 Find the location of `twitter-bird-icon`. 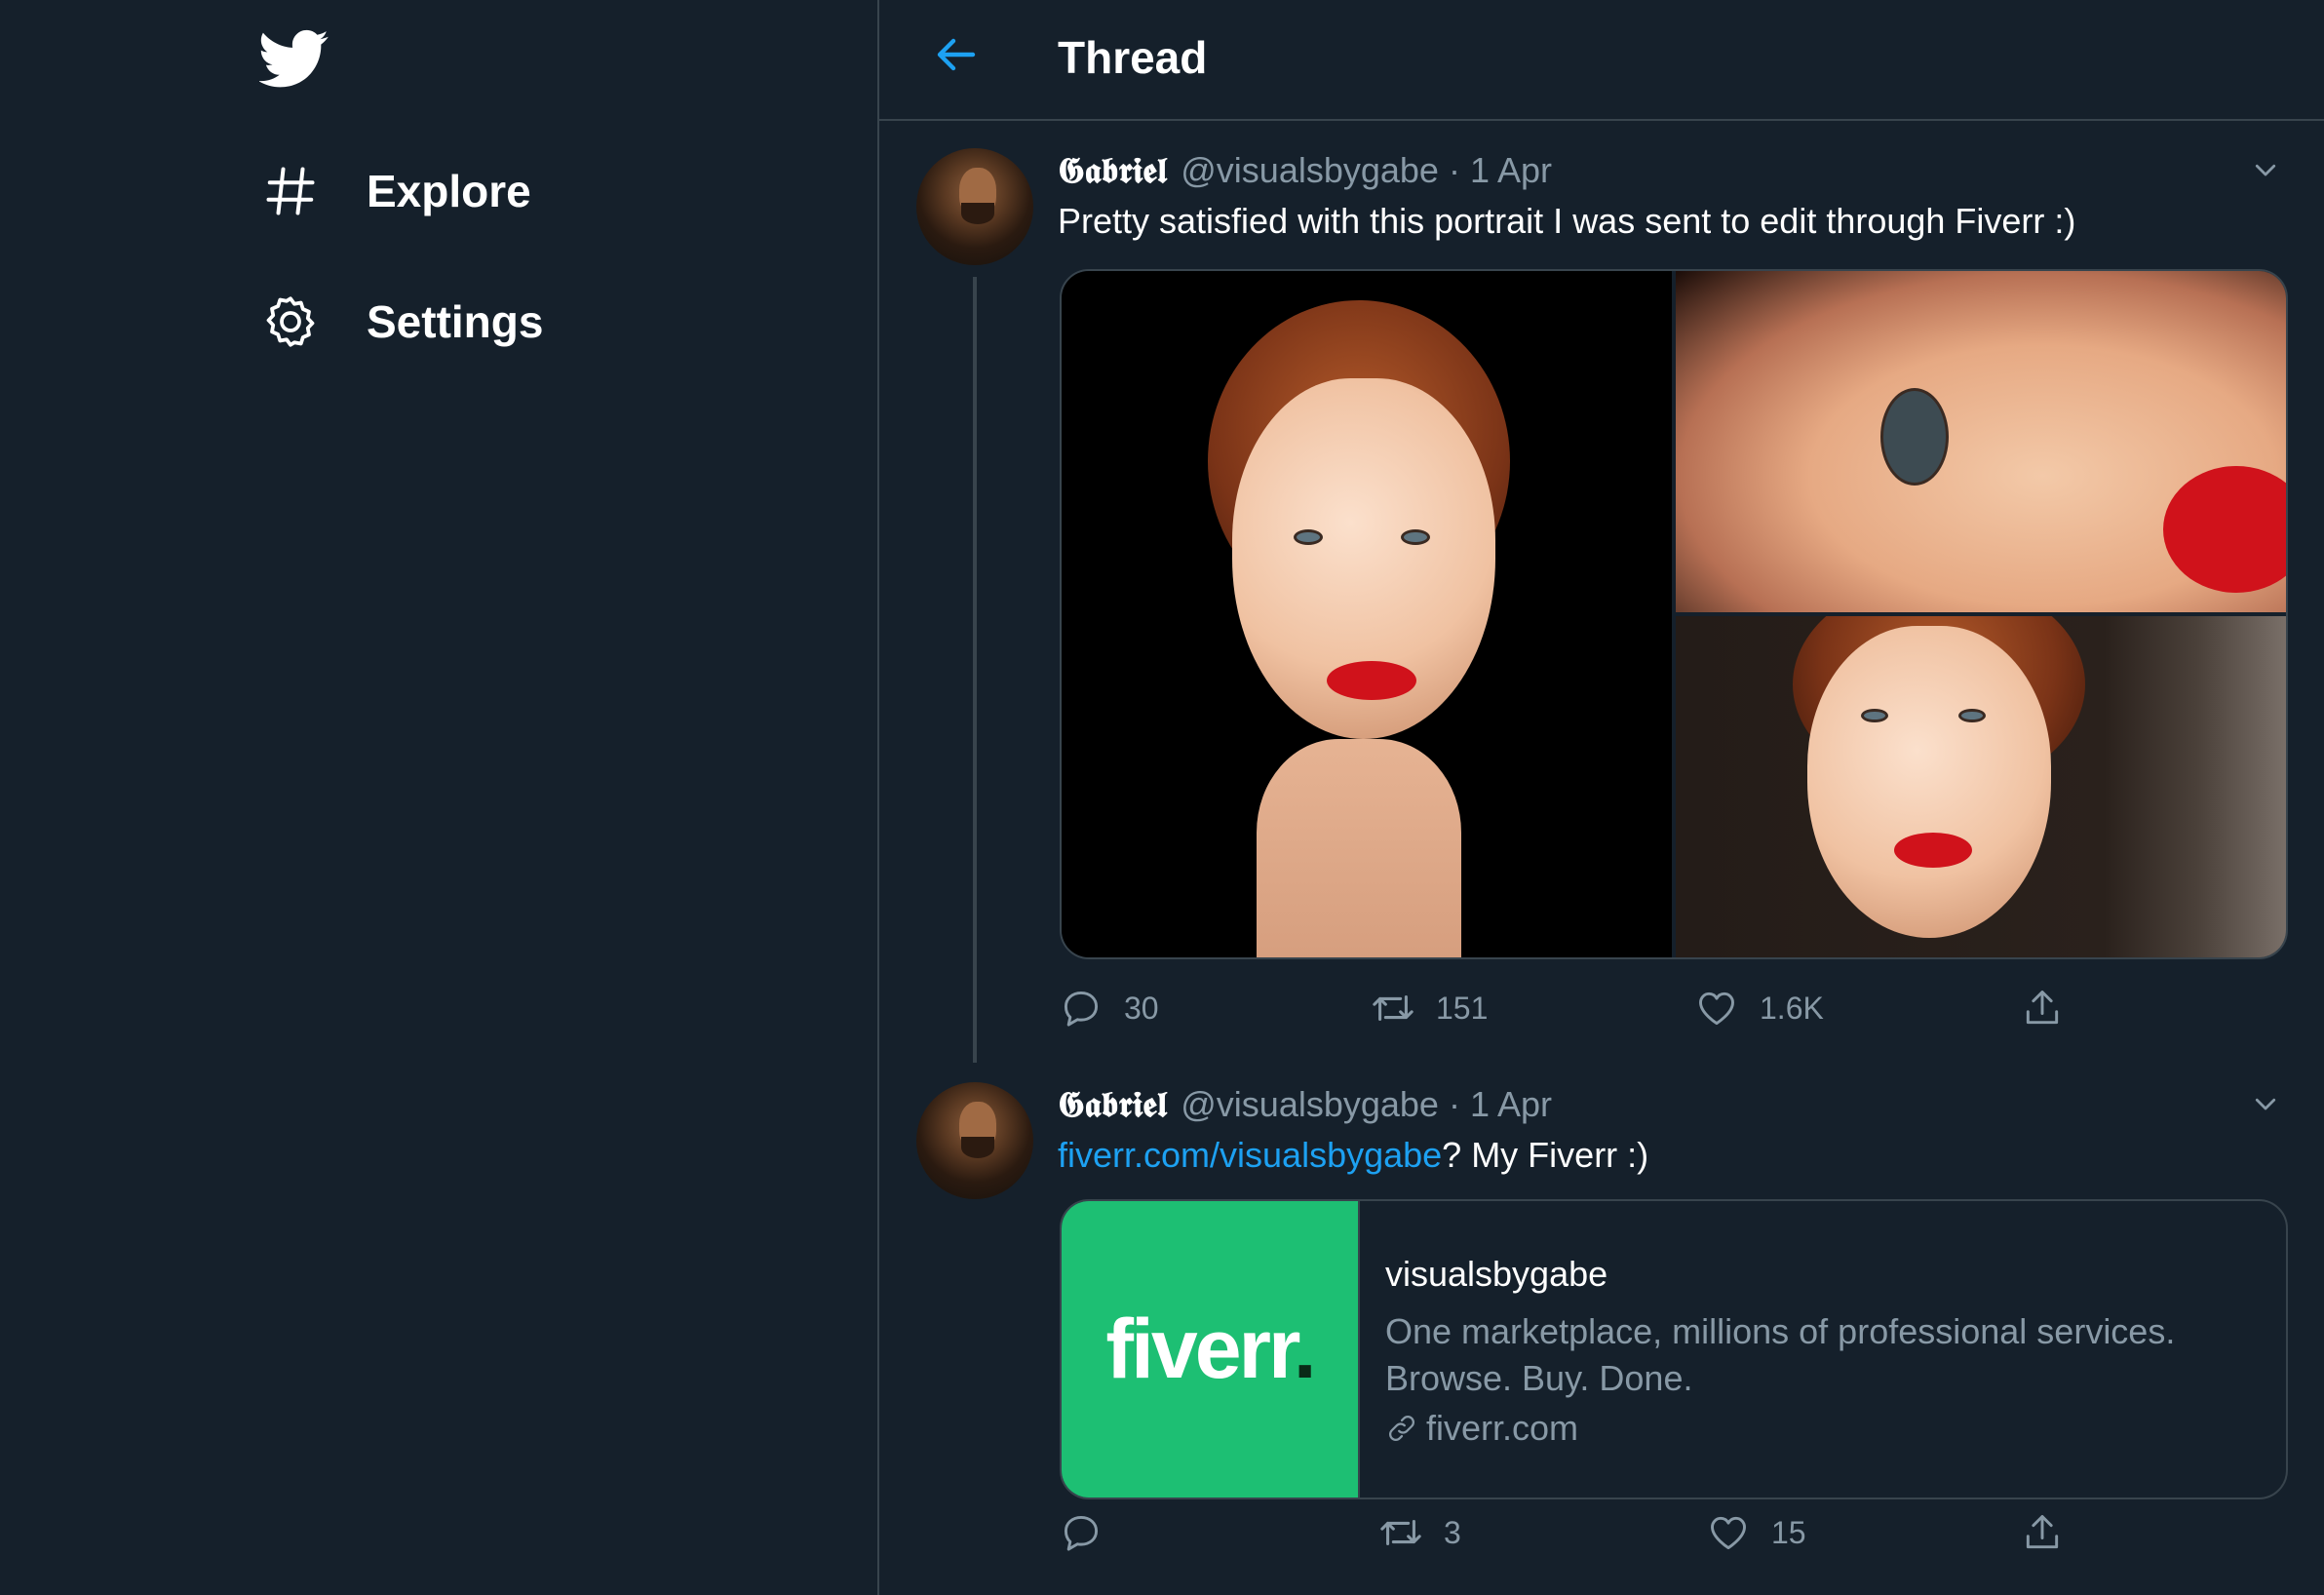

twitter-bird-icon is located at coordinates (293, 58).